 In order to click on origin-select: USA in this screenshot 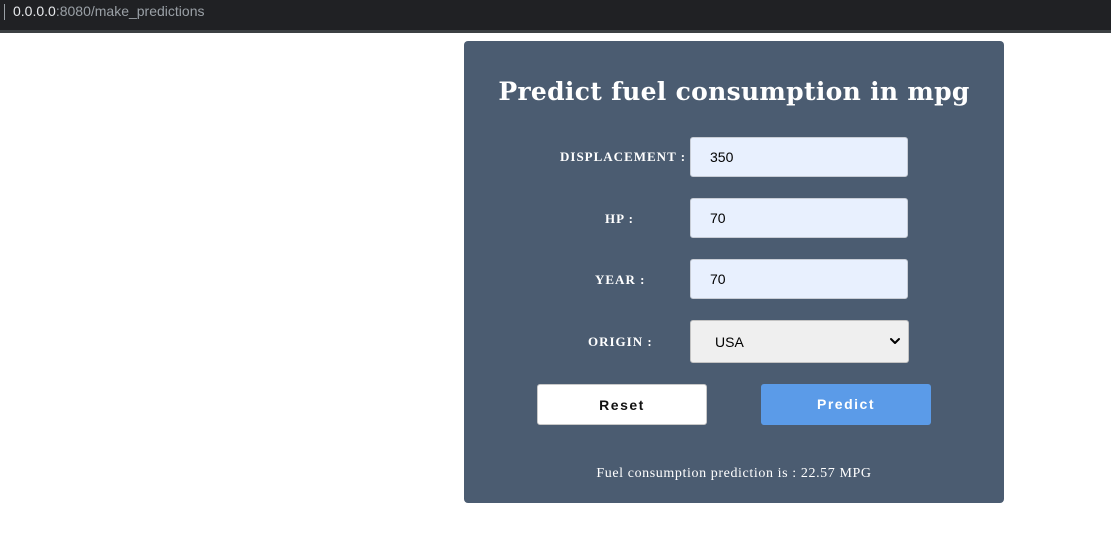, I will do `click(799, 341)`.